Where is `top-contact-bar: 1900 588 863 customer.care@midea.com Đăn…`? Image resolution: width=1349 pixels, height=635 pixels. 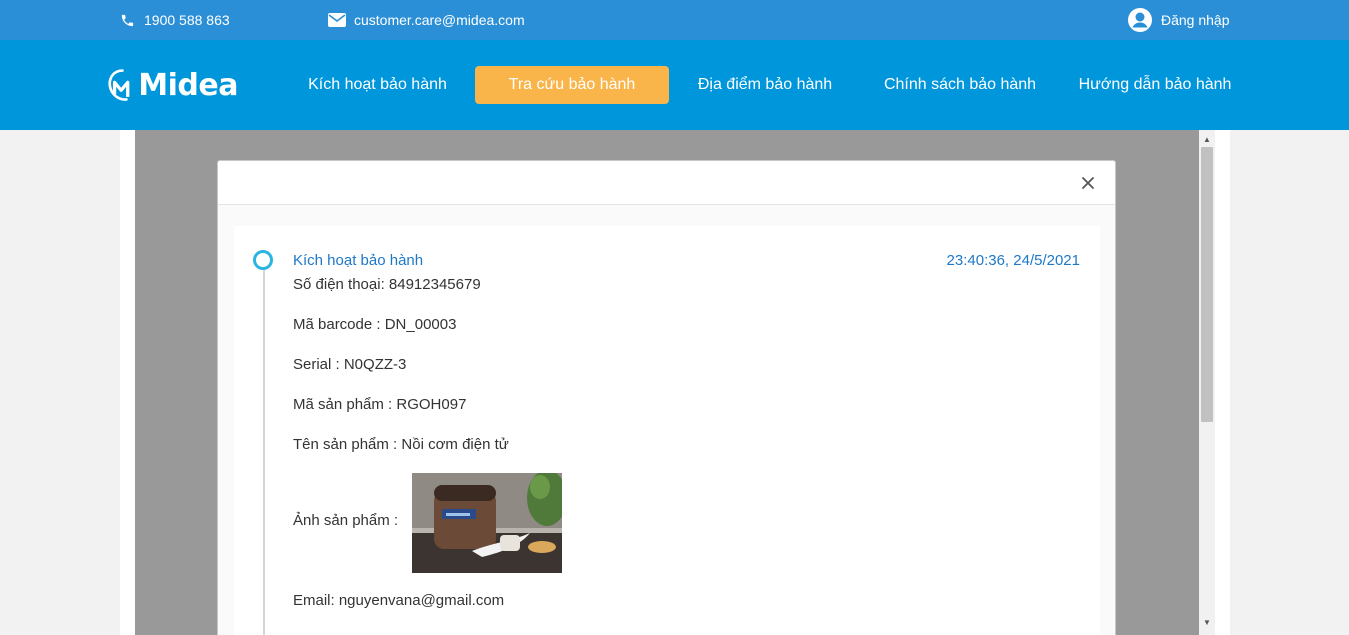
top-contact-bar: 1900 588 863 customer.care@midea.com Đăn… is located at coordinates (674, 20).